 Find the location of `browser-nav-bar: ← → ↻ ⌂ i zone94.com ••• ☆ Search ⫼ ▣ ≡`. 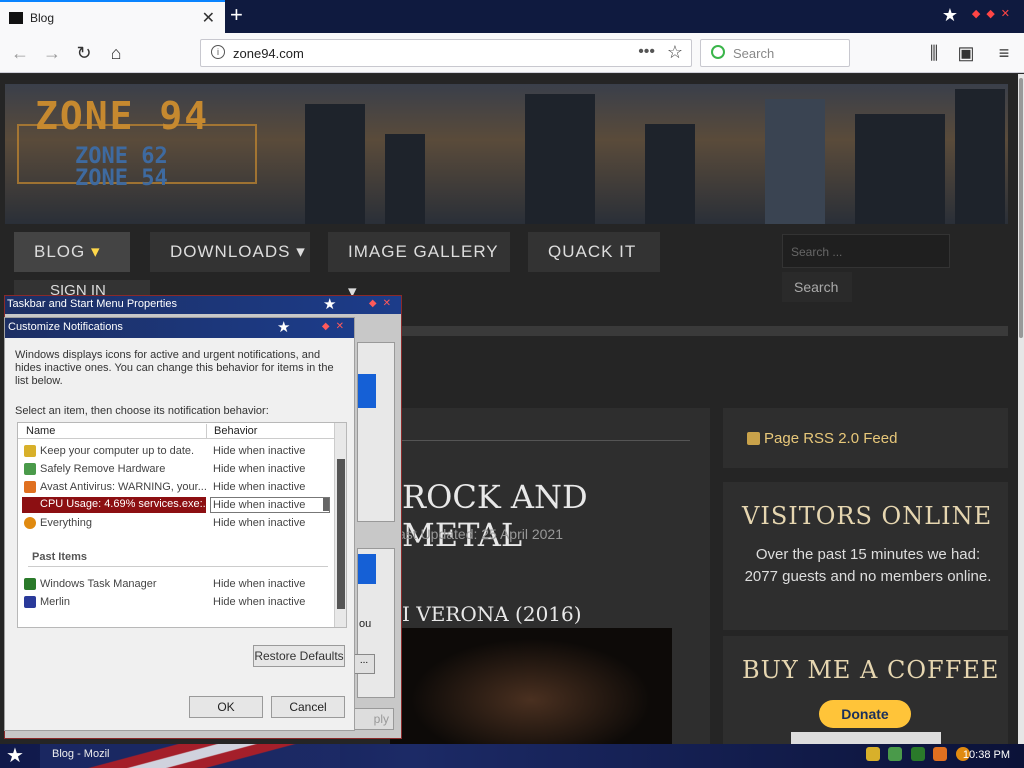

browser-nav-bar: ← → ↻ ⌂ i zone94.com ••• ☆ Search ⫼ ▣ ≡ is located at coordinates (512, 53).